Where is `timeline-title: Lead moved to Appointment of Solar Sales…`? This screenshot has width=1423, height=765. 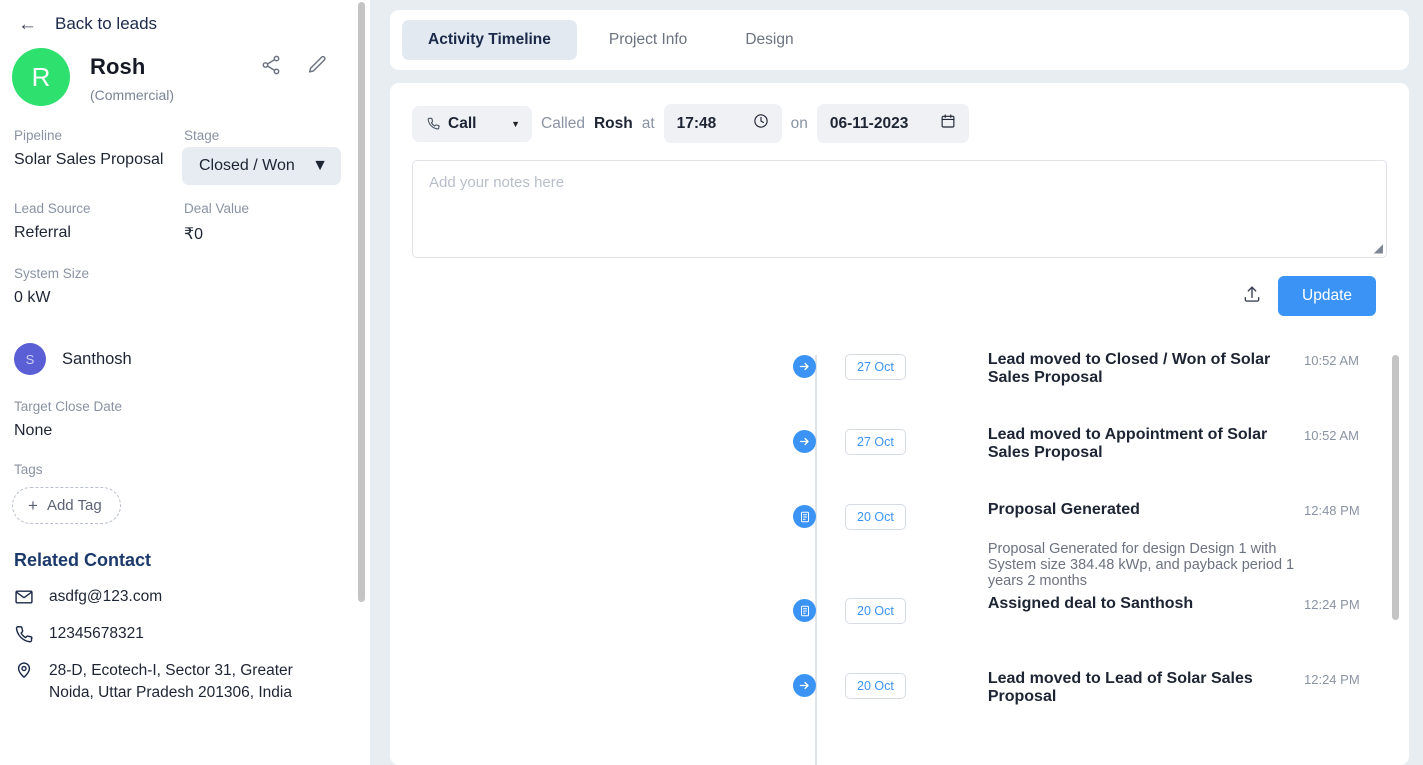
timeline-title: Lead moved to Appointment of Solar Sales… is located at coordinates (1127, 443).